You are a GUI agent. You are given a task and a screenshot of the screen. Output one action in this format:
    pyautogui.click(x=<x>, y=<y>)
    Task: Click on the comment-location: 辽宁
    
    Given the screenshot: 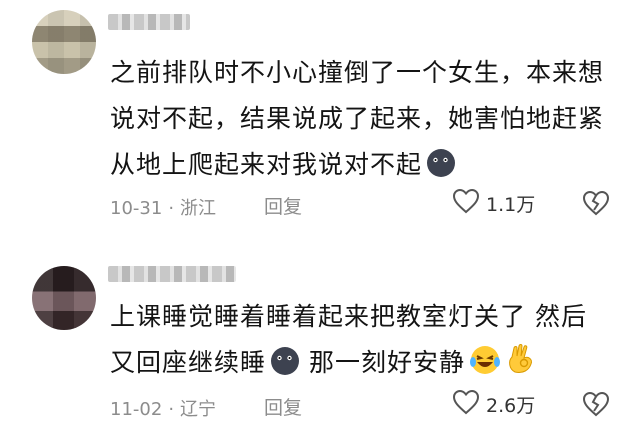 What is the action you would take?
    pyautogui.click(x=198, y=409)
    